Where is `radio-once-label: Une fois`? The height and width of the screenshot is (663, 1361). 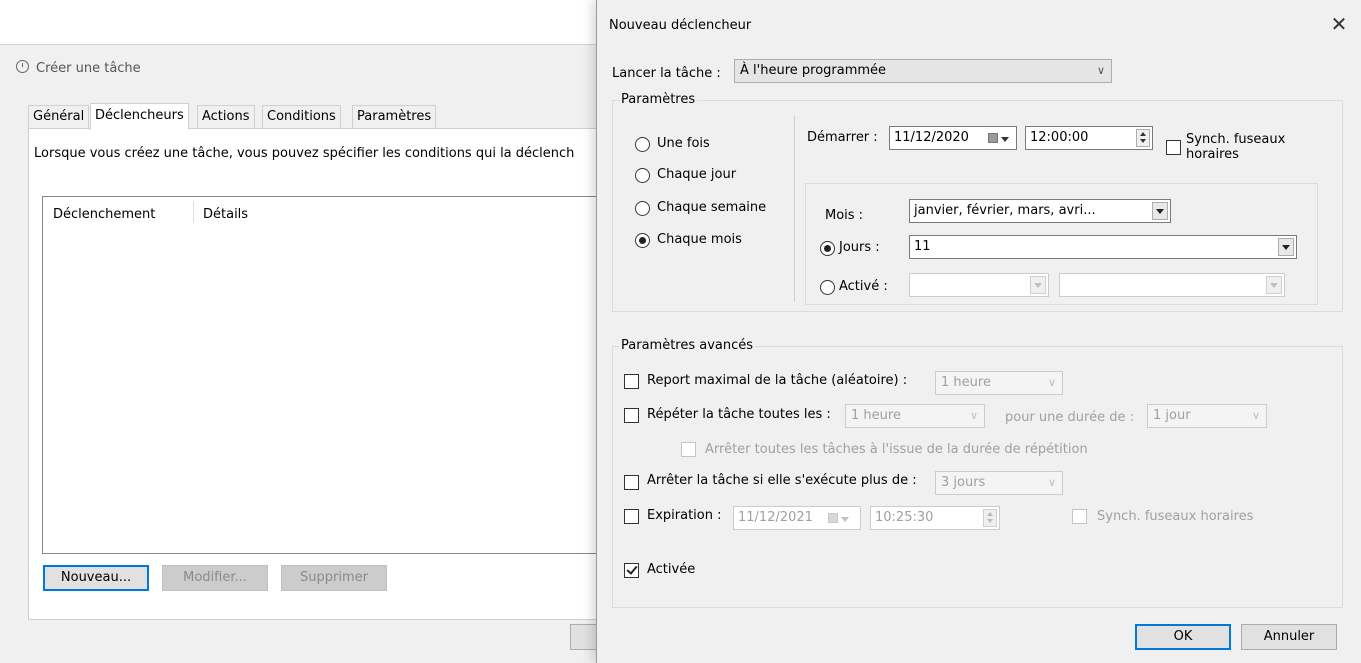
radio-once-label: Une fois is located at coordinates (683, 143).